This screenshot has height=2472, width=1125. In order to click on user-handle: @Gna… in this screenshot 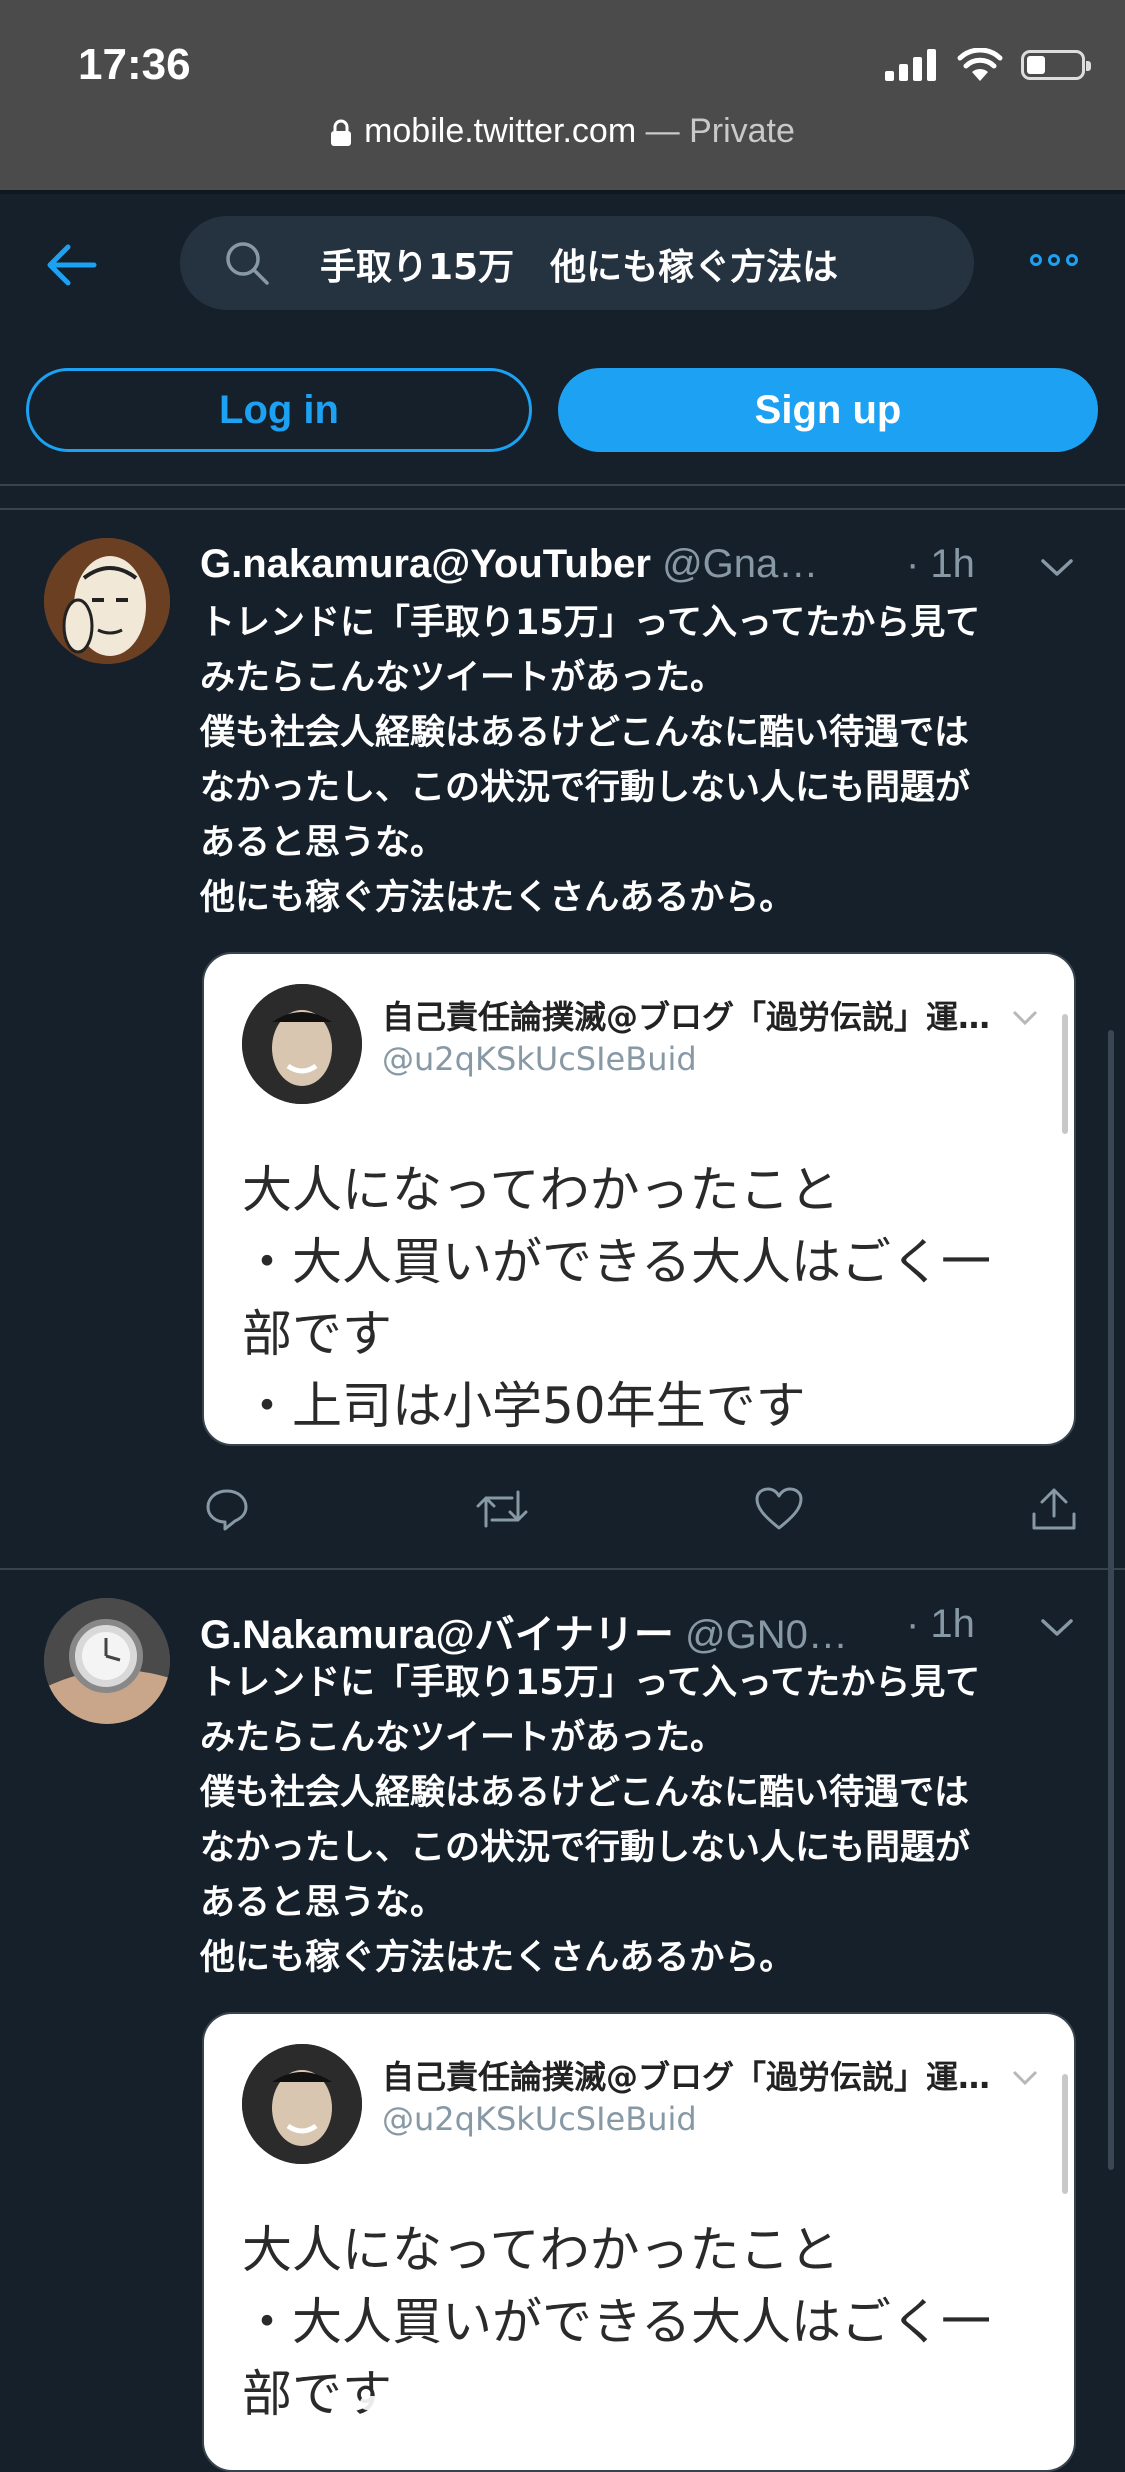, I will do `click(740, 564)`.